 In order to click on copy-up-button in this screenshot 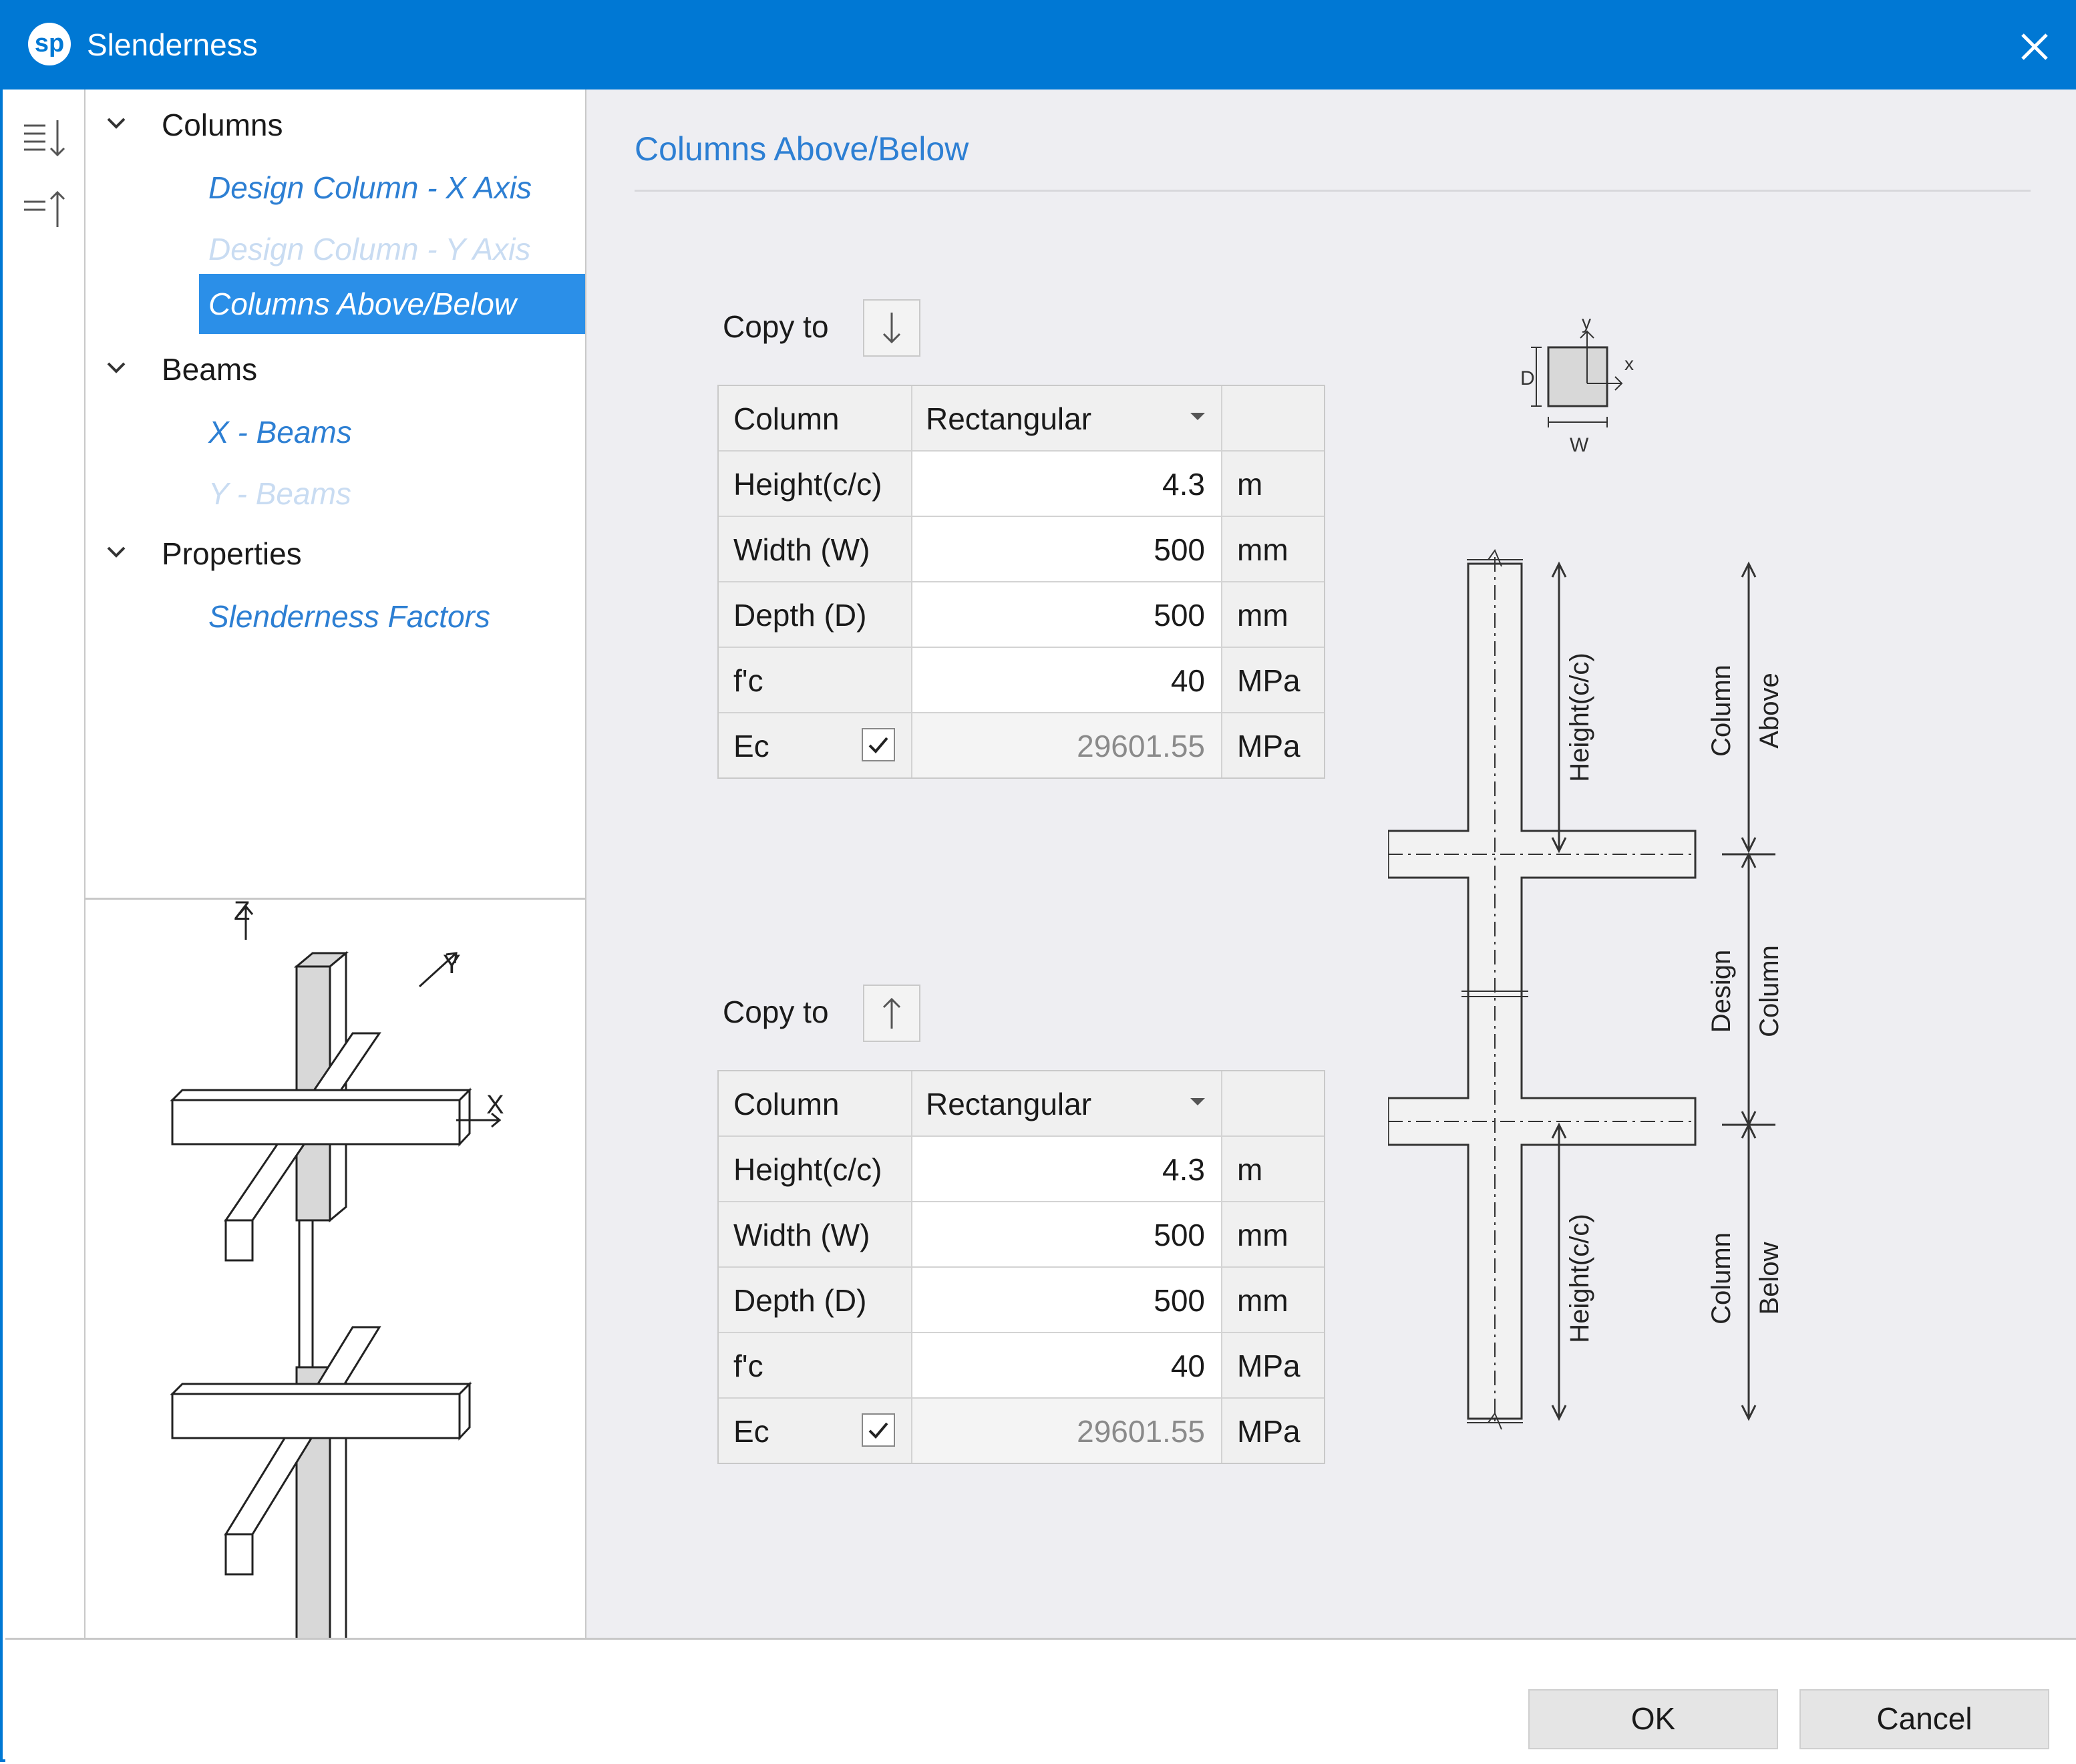, I will do `click(891, 1014)`.